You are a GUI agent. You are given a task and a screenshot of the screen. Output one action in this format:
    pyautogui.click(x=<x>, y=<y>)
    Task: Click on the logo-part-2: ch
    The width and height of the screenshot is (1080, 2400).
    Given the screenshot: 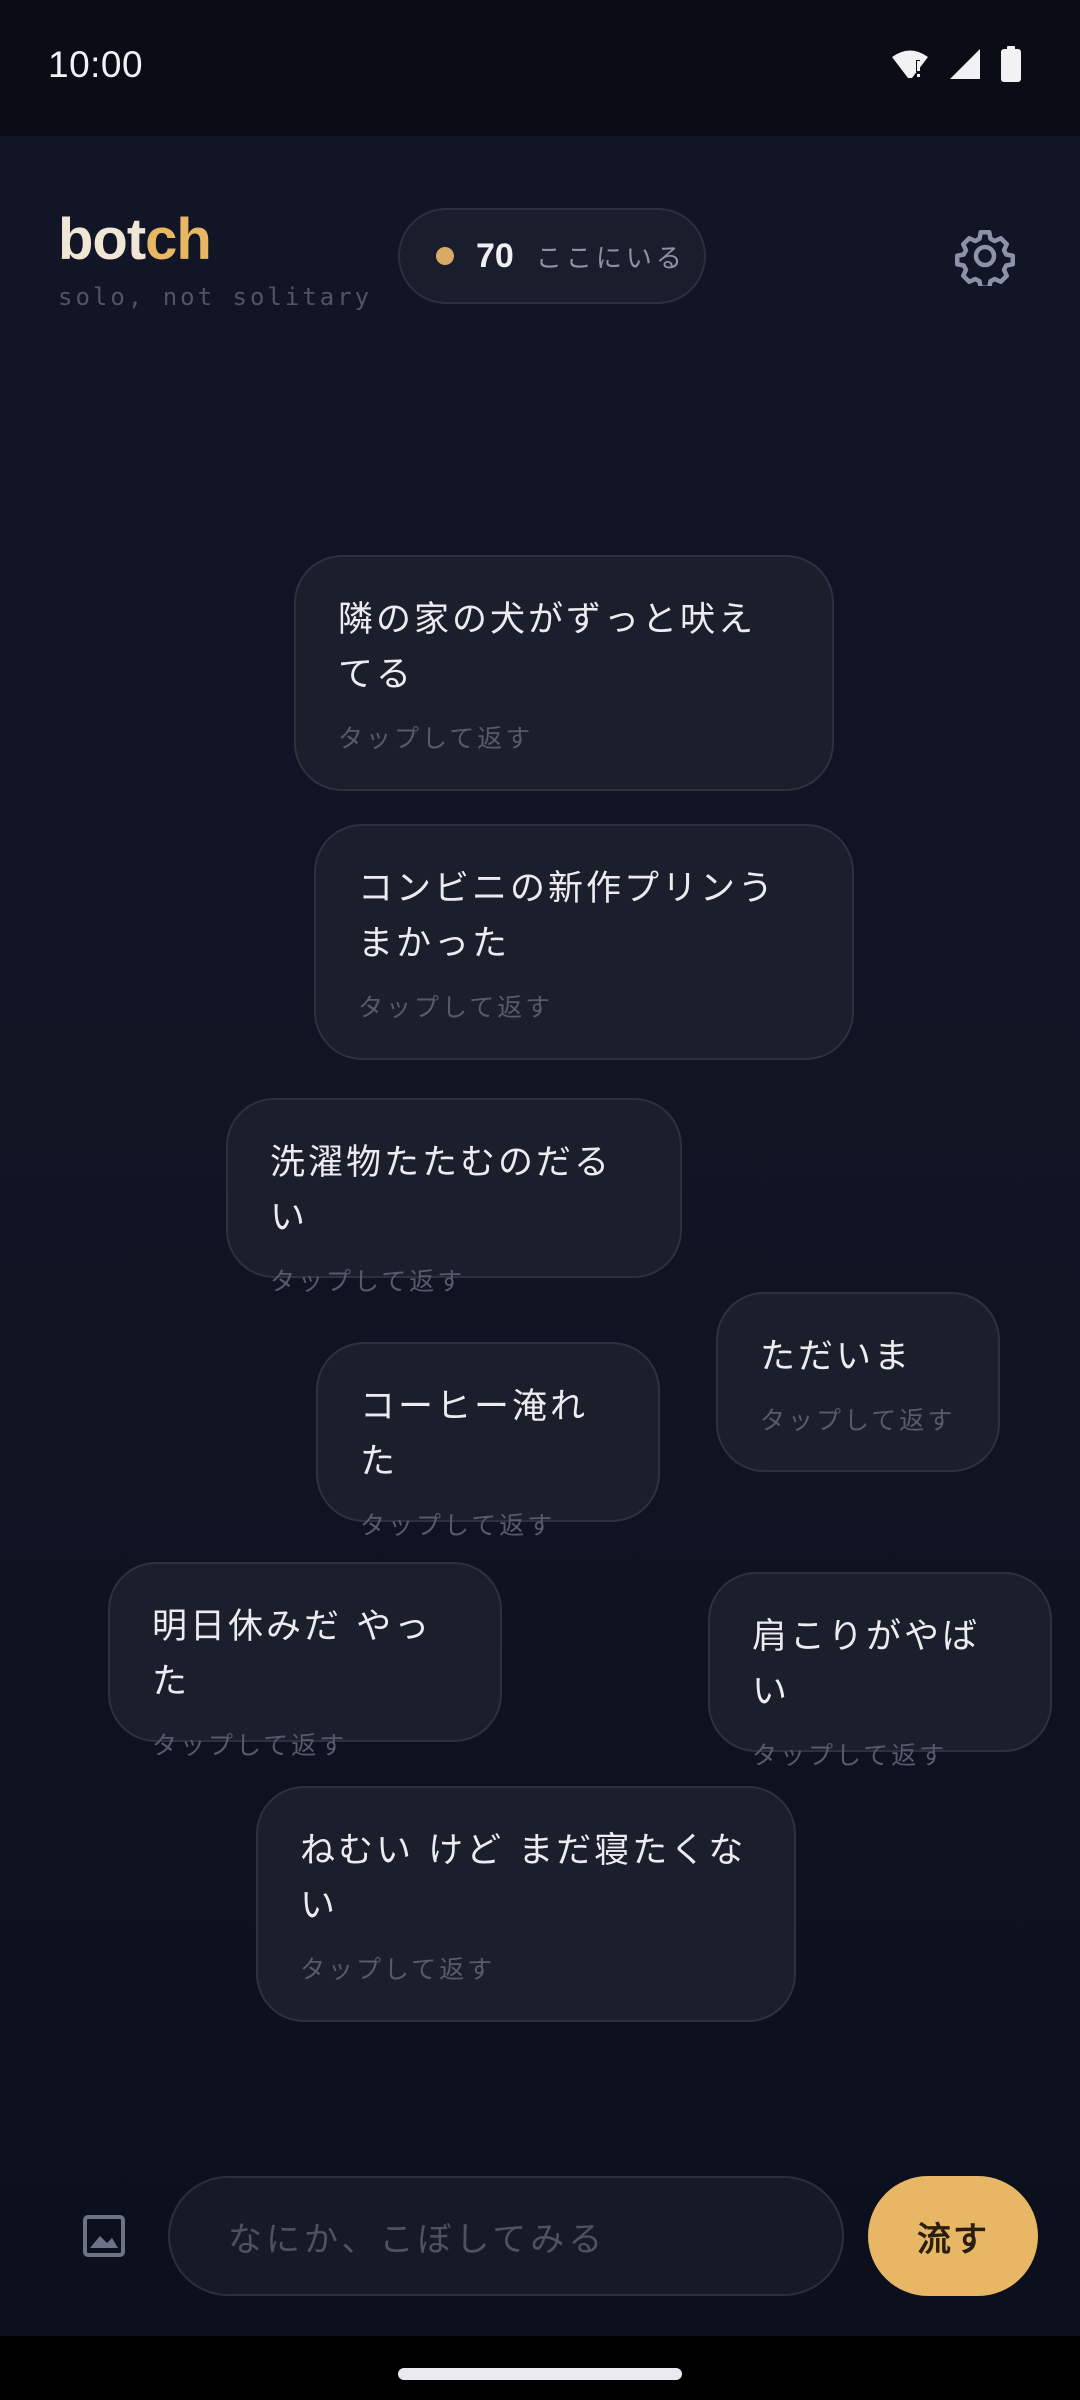 What is the action you would take?
    pyautogui.click(x=178, y=239)
    